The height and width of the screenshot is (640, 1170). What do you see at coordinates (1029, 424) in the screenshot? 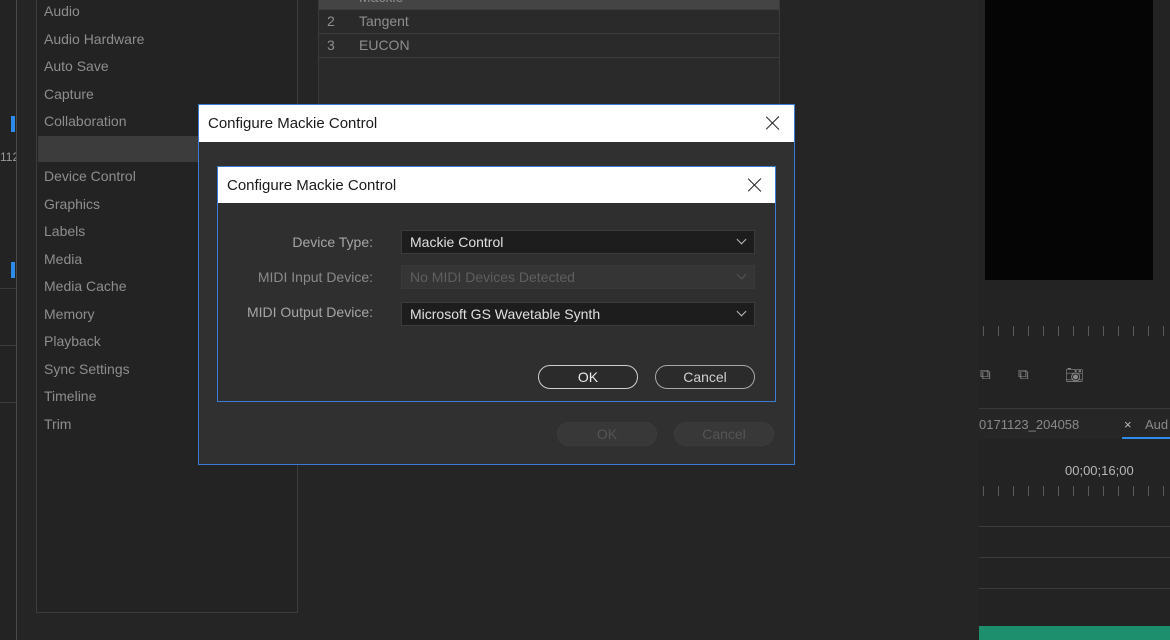
I see `tab-sequence: 0171123_204058` at bounding box center [1029, 424].